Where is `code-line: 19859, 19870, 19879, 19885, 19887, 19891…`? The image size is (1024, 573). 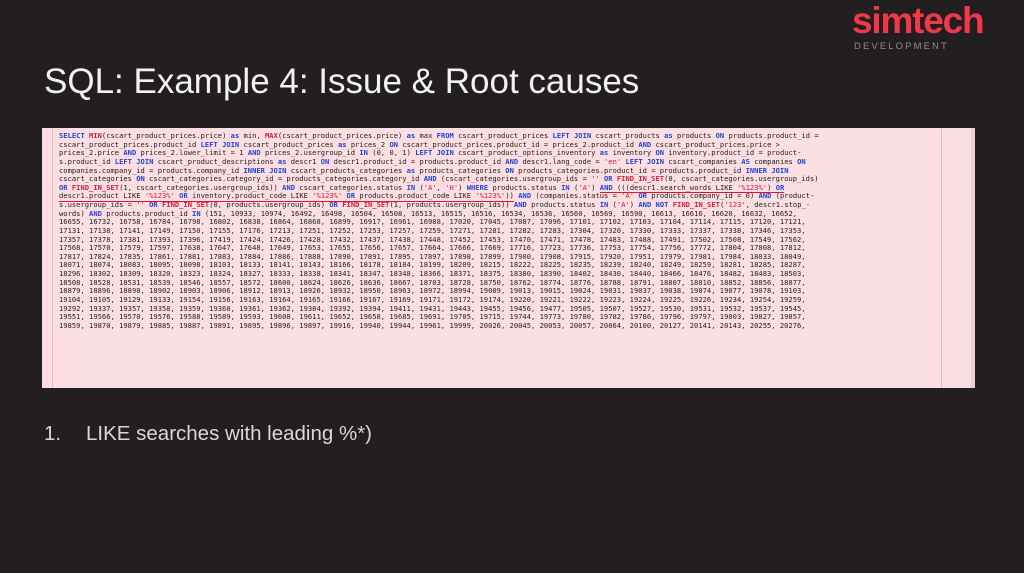 code-line: 19859, 19870, 19879, 19885, 19887, 19891… is located at coordinates (432, 325).